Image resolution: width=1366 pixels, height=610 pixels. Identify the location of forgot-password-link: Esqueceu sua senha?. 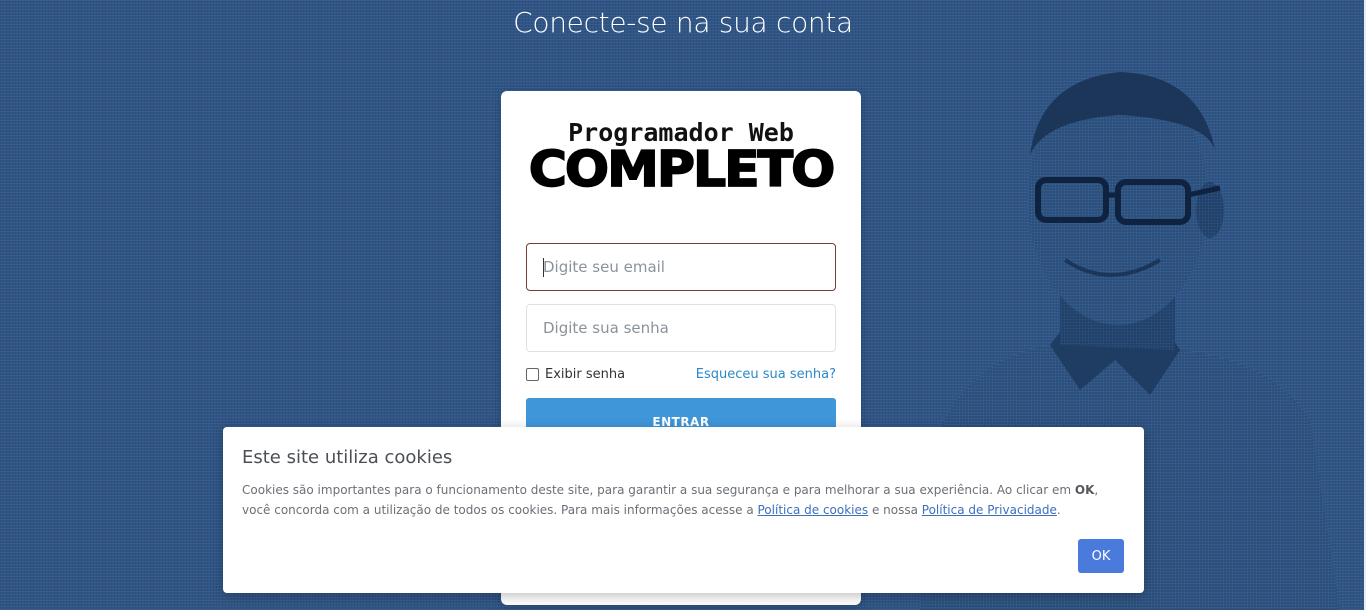
(766, 374).